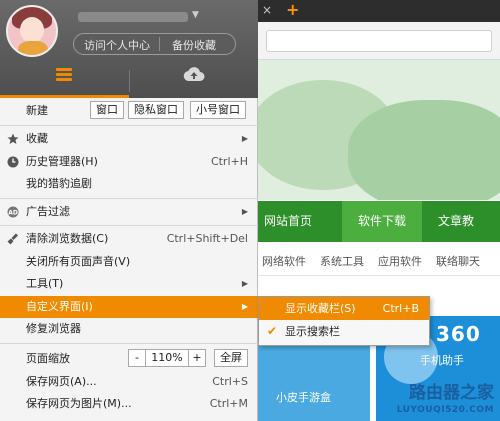 The image size is (500, 421). Describe the element at coordinates (156, 110) in the screenshot. I see `new-private-window-button: 隐私窗口` at that location.